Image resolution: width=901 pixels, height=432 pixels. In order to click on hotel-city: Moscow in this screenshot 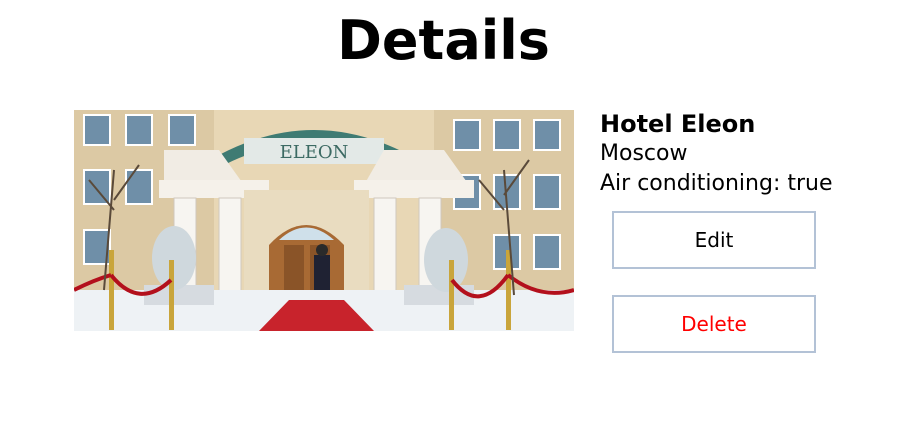, I will do `click(644, 153)`.